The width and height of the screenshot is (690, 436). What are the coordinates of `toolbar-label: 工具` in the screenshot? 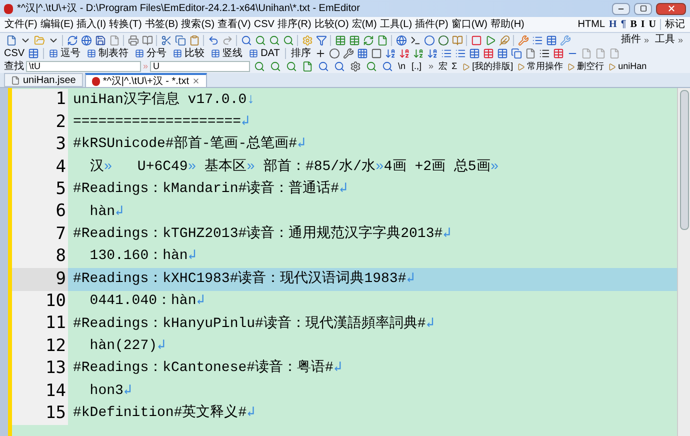 It's located at (664, 40).